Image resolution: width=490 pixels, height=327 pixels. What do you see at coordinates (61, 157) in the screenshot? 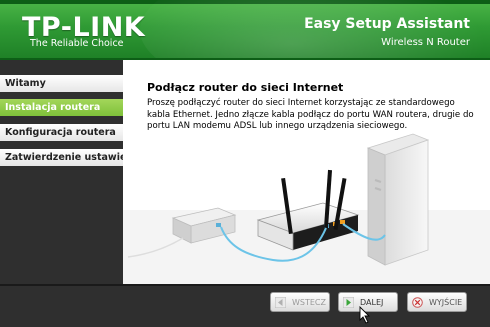
I see `step-item-confirm-settings: Zatwierdzenie ustawień` at bounding box center [61, 157].